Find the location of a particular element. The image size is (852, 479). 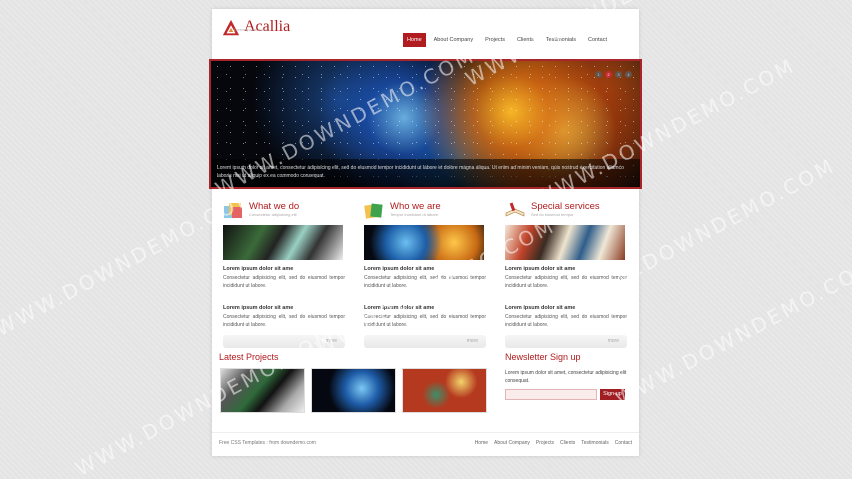

footer-link-clients: Clients is located at coordinates (567, 443).